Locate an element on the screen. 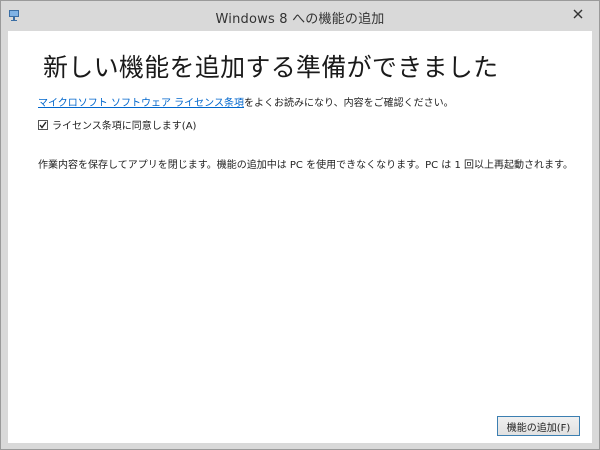 This screenshot has width=600, height=450. license-suffix-text: をよくお読みになり、内容をご確認ください。 is located at coordinates (348, 103).